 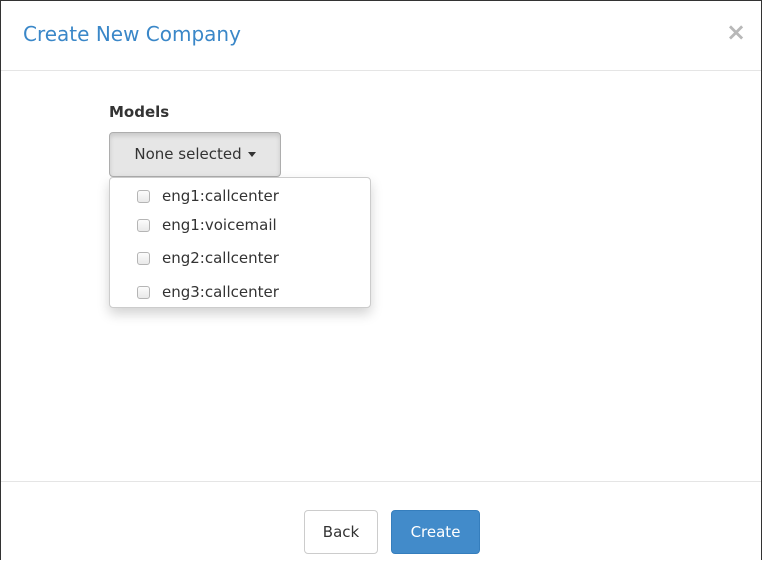 What do you see at coordinates (219, 225) in the screenshot?
I see `model-option-label: eng1:voicemail` at bounding box center [219, 225].